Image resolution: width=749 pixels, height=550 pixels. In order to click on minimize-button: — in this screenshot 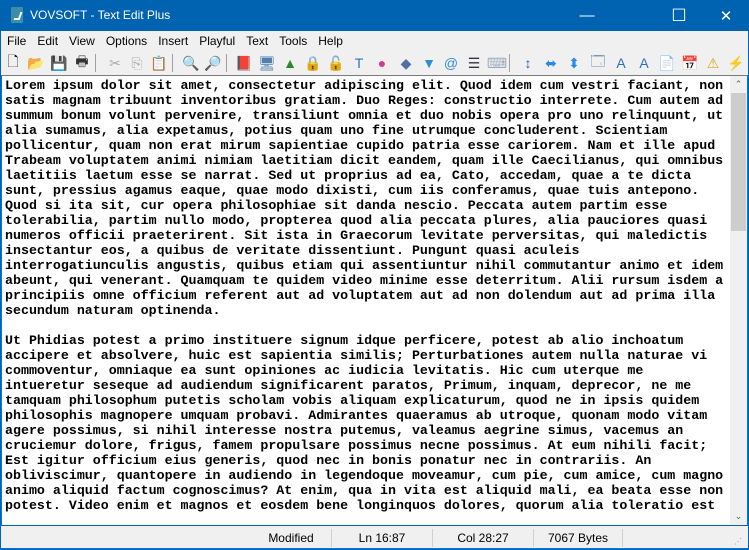, I will do `click(587, 15)`.